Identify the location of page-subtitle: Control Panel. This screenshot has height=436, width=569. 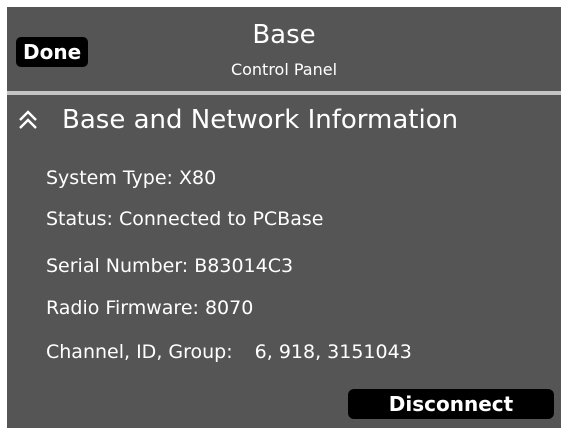
(284, 69).